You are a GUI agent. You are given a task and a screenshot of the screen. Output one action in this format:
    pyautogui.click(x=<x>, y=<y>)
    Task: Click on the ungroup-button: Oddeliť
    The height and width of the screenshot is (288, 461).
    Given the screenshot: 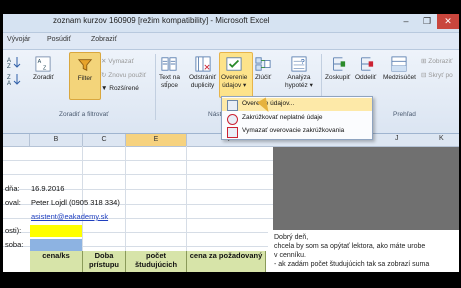 What is the action you would take?
    pyautogui.click(x=365, y=69)
    